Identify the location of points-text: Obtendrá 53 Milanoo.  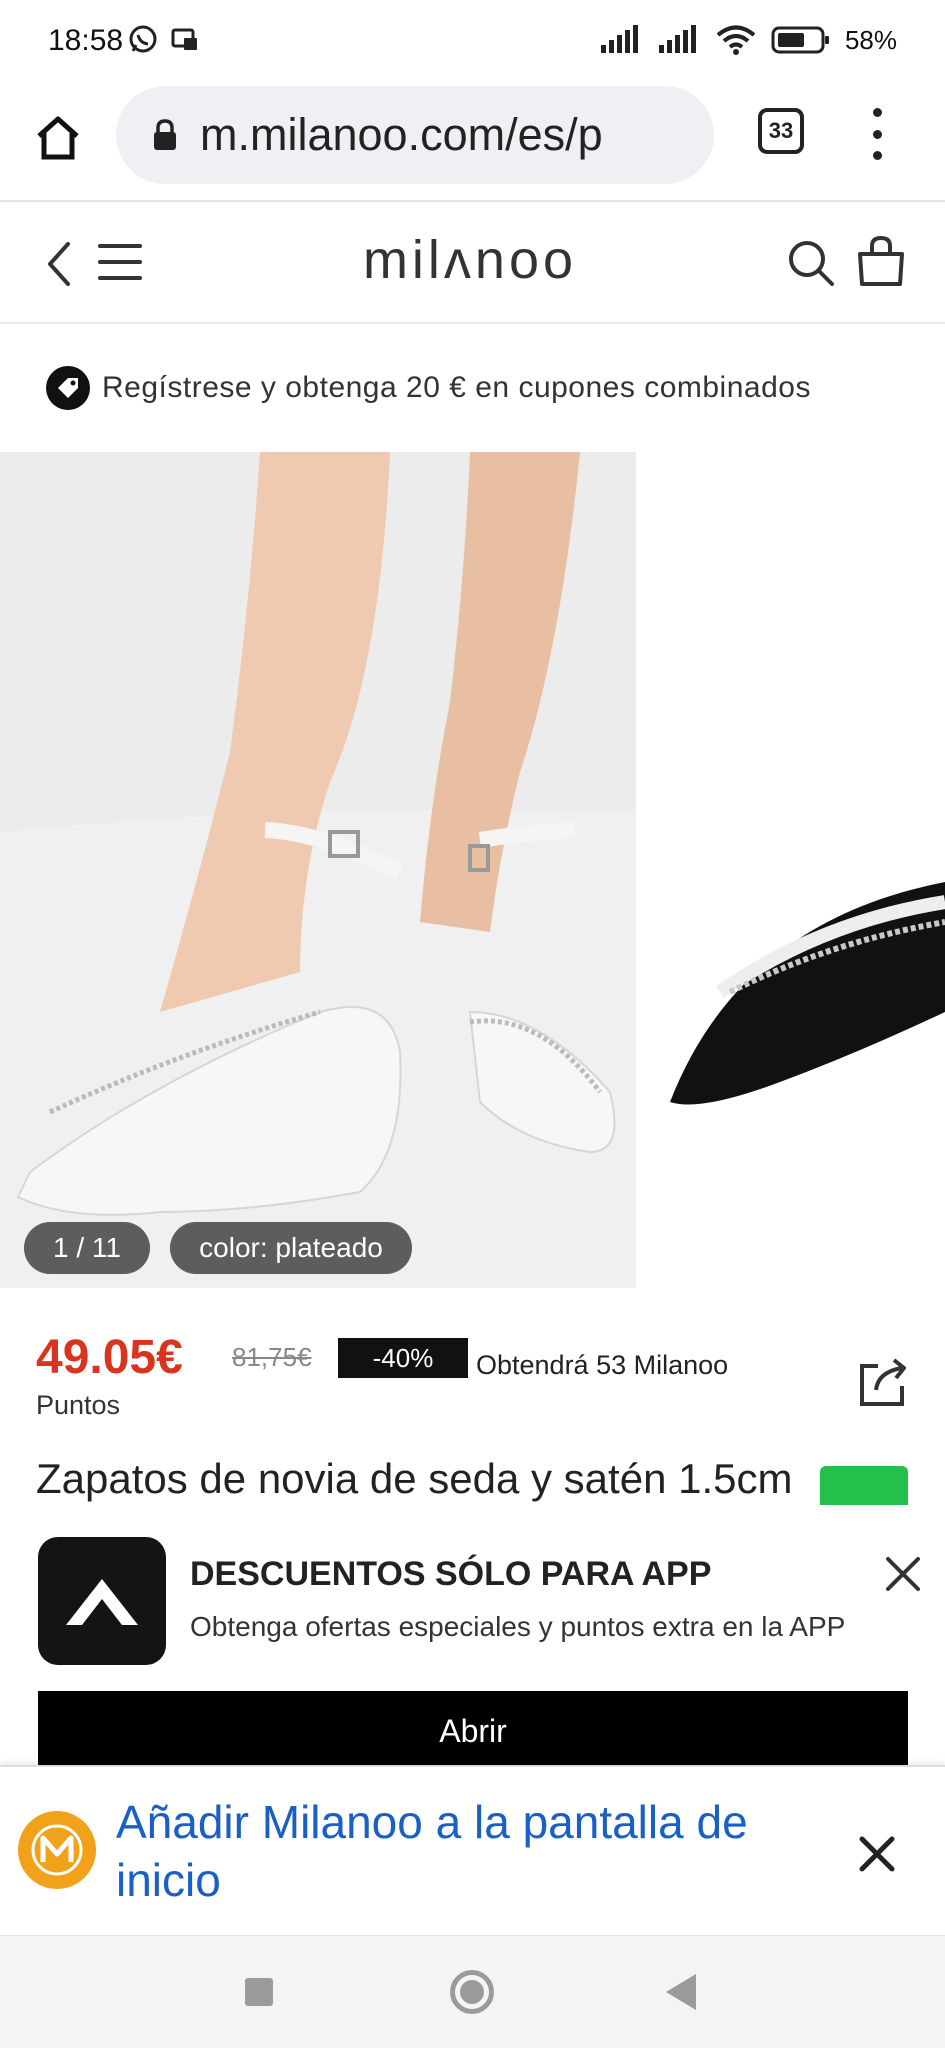
(602, 1365).